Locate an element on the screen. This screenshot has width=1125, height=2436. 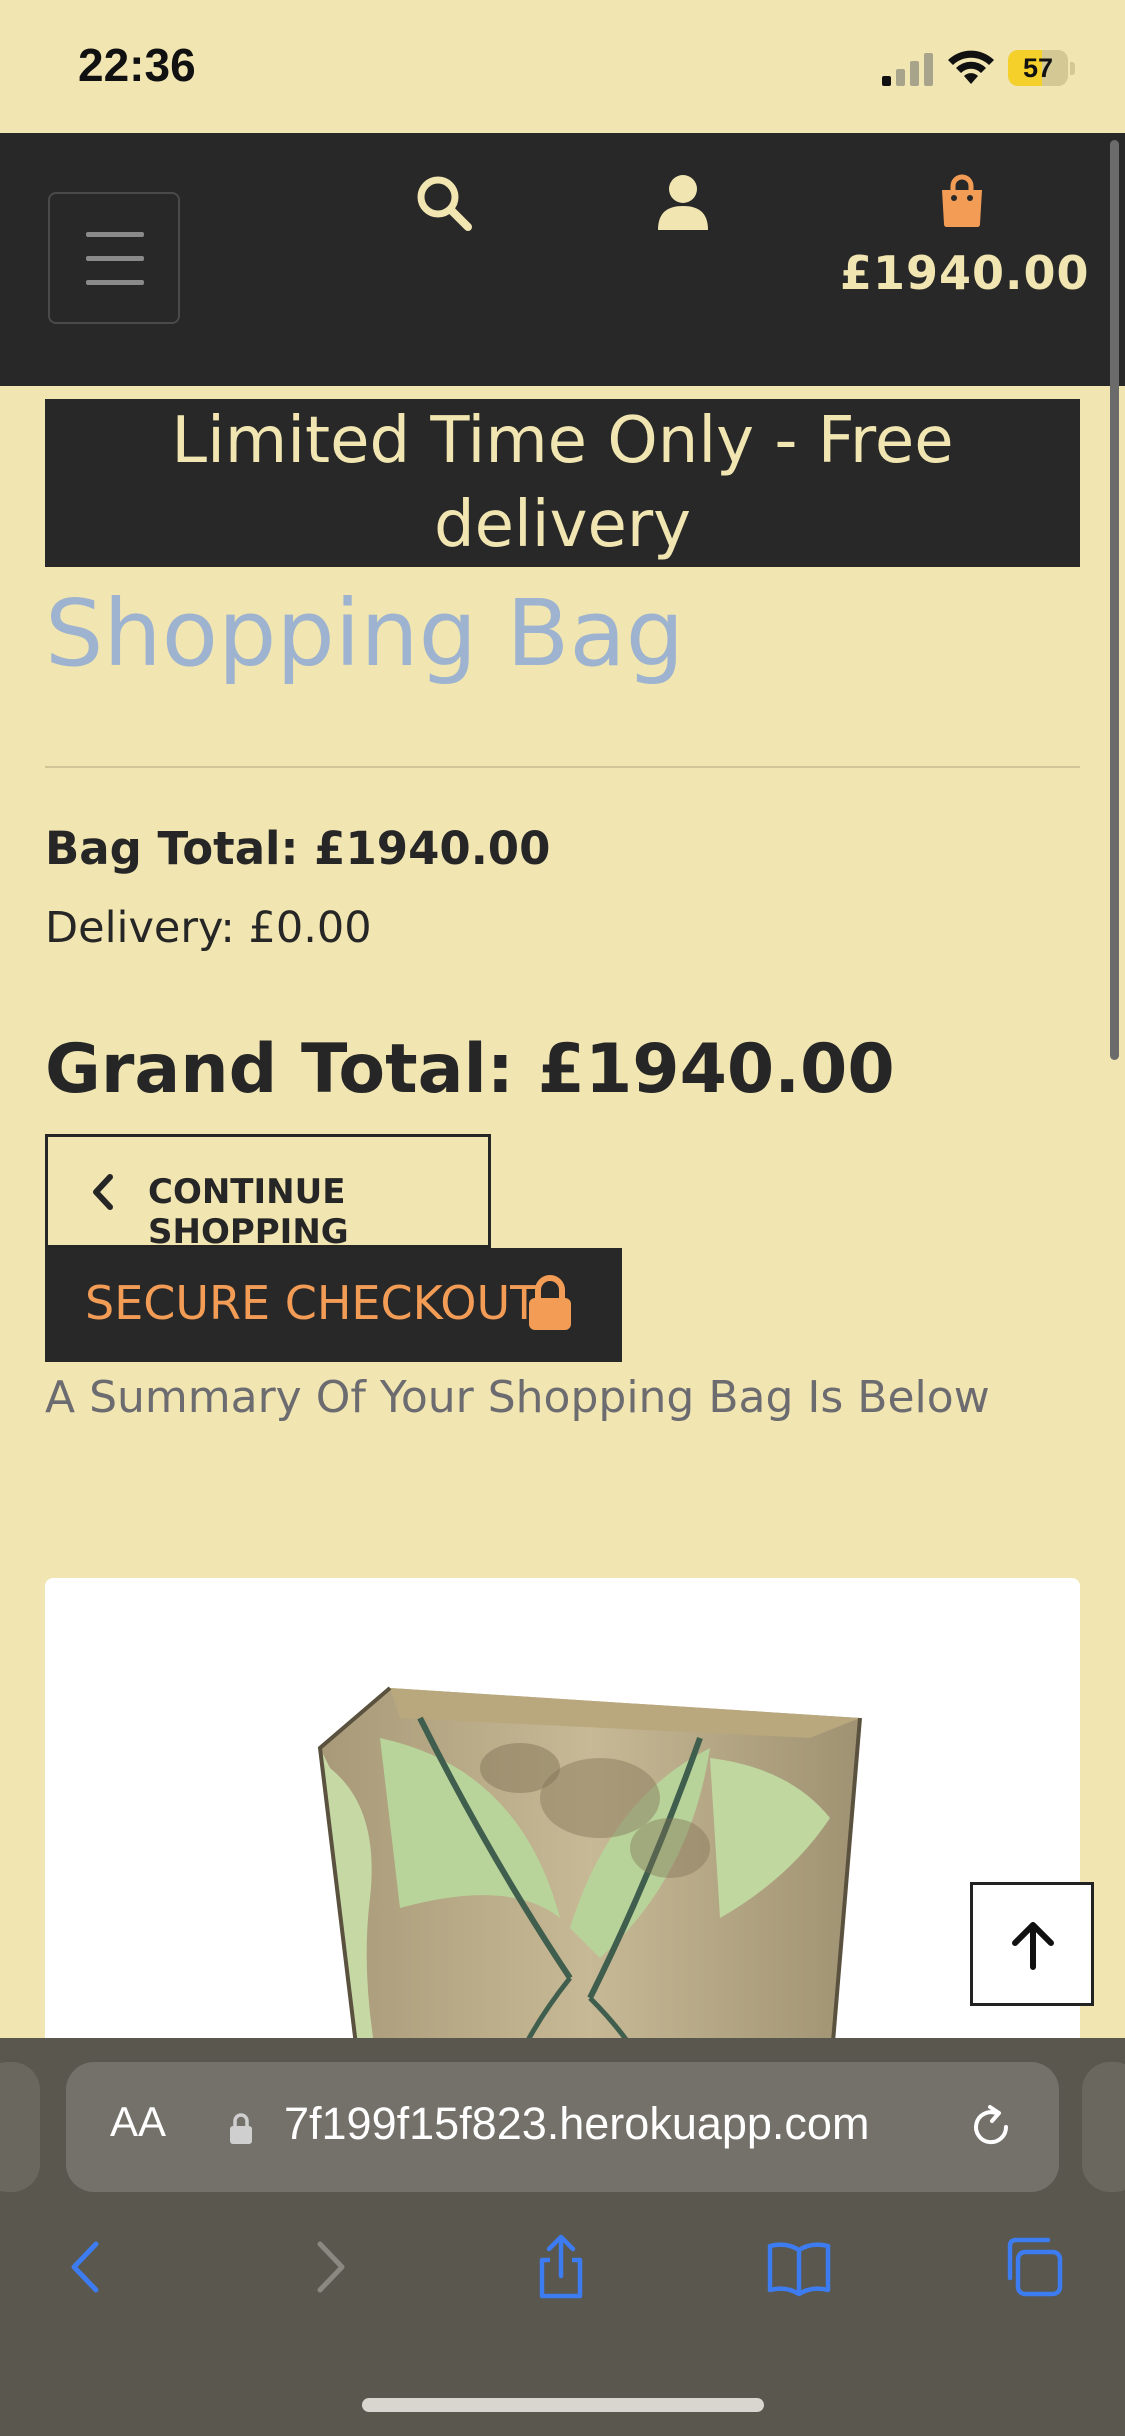
header-bag-total: £1940.00 is located at coordinates (965, 273).